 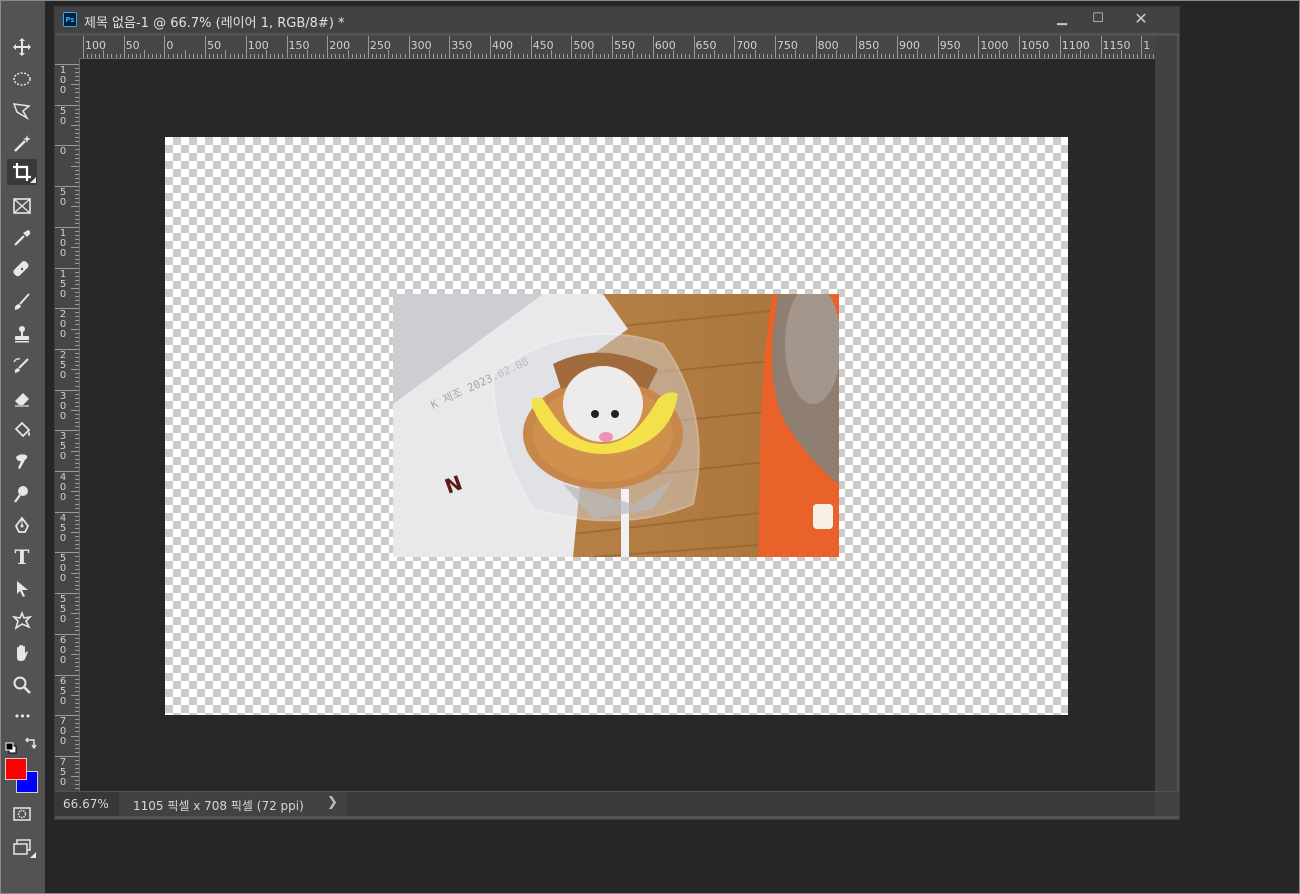 I want to click on maximize-button: ☐, so click(x=1098, y=18).